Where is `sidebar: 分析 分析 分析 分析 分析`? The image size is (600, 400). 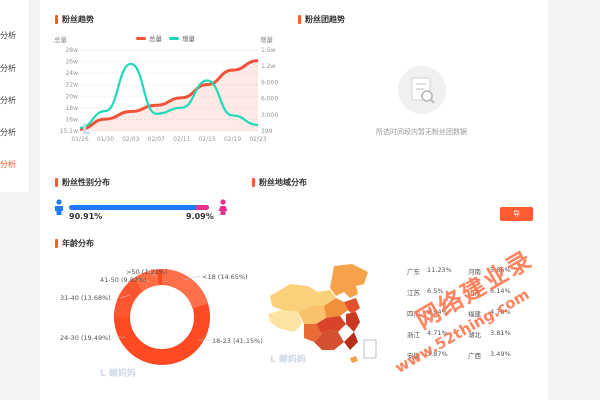 sidebar: 分析 分析 分析 分析 分析 is located at coordinates (15, 96).